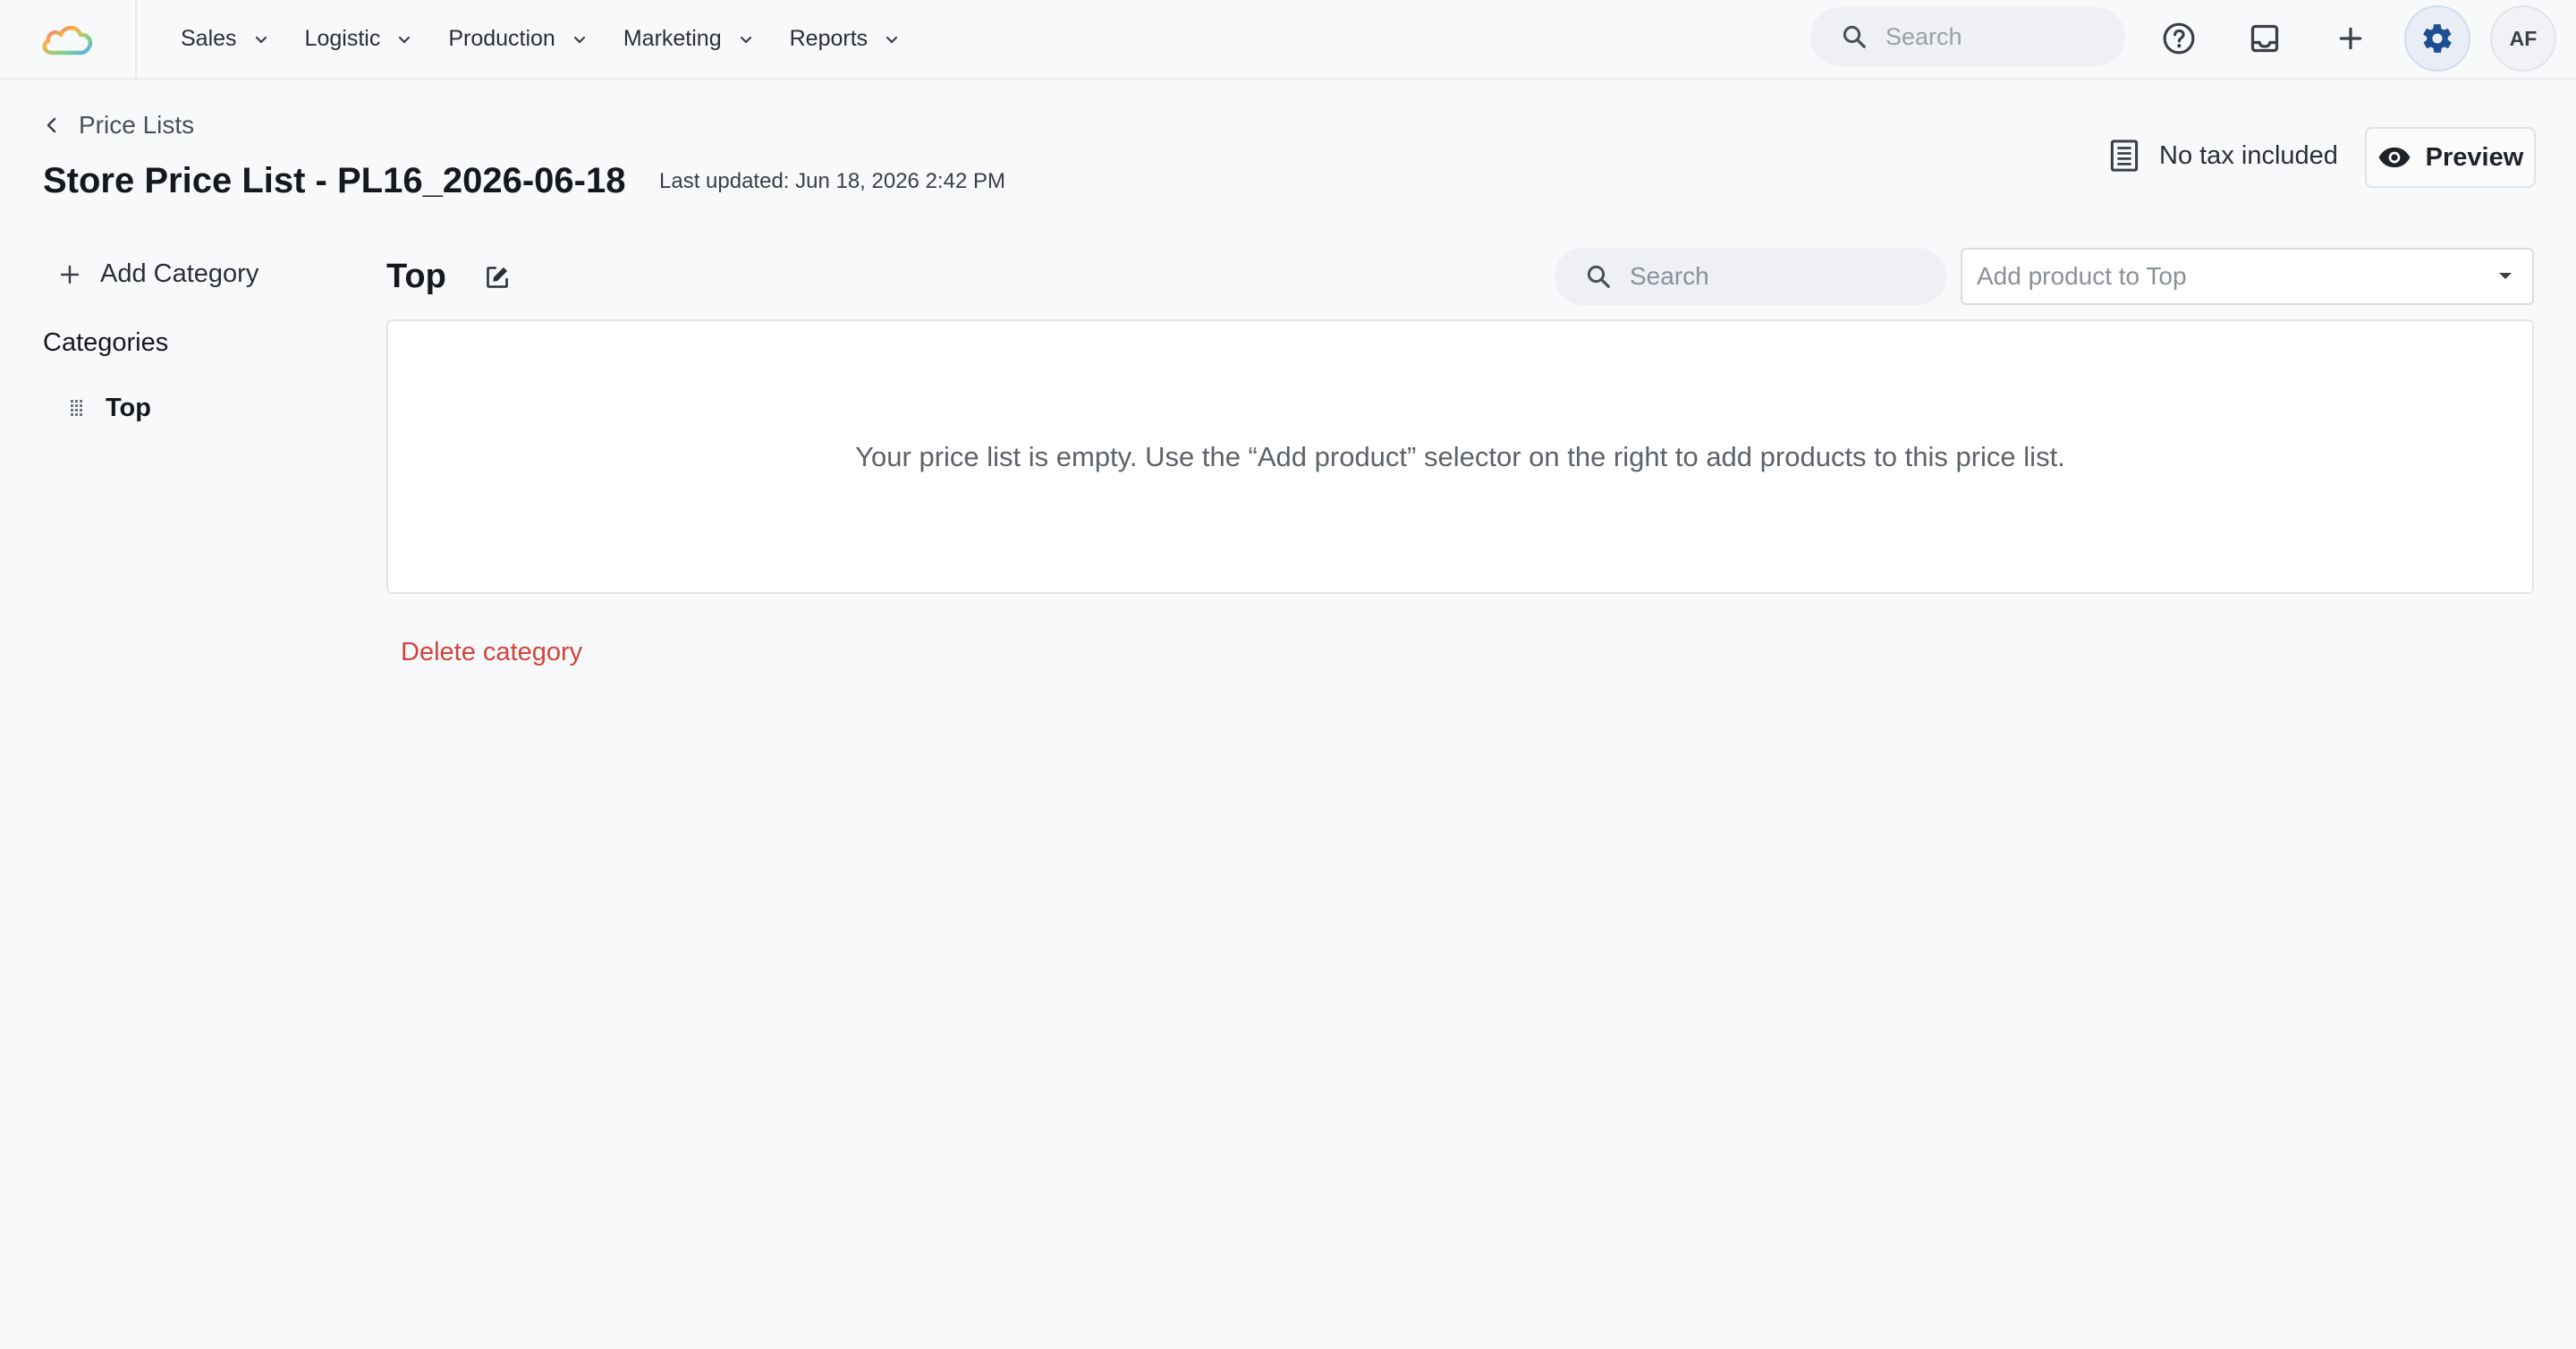  I want to click on edit-icon, so click(497, 277).